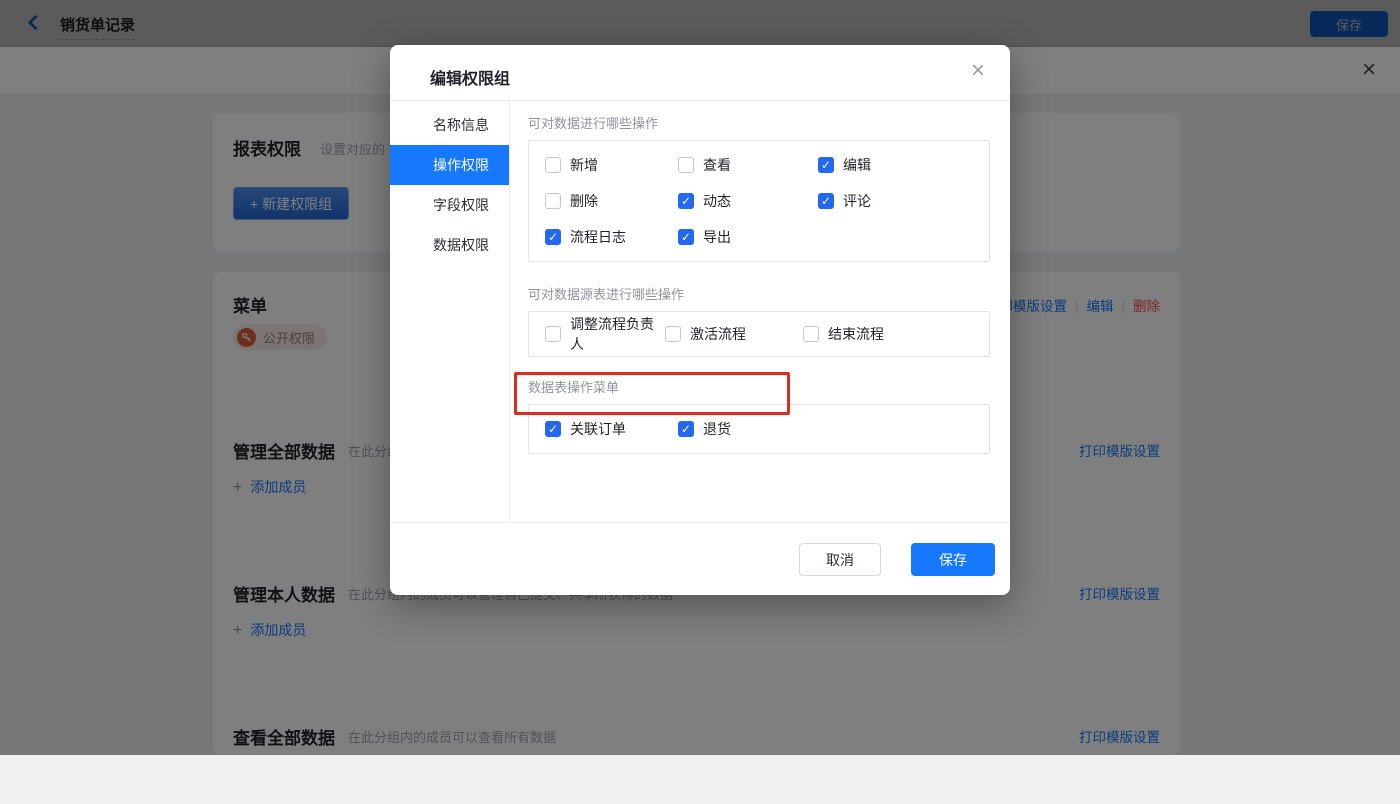 The height and width of the screenshot is (804, 1400). I want to click on modal-close-icon: ×, so click(978, 71).